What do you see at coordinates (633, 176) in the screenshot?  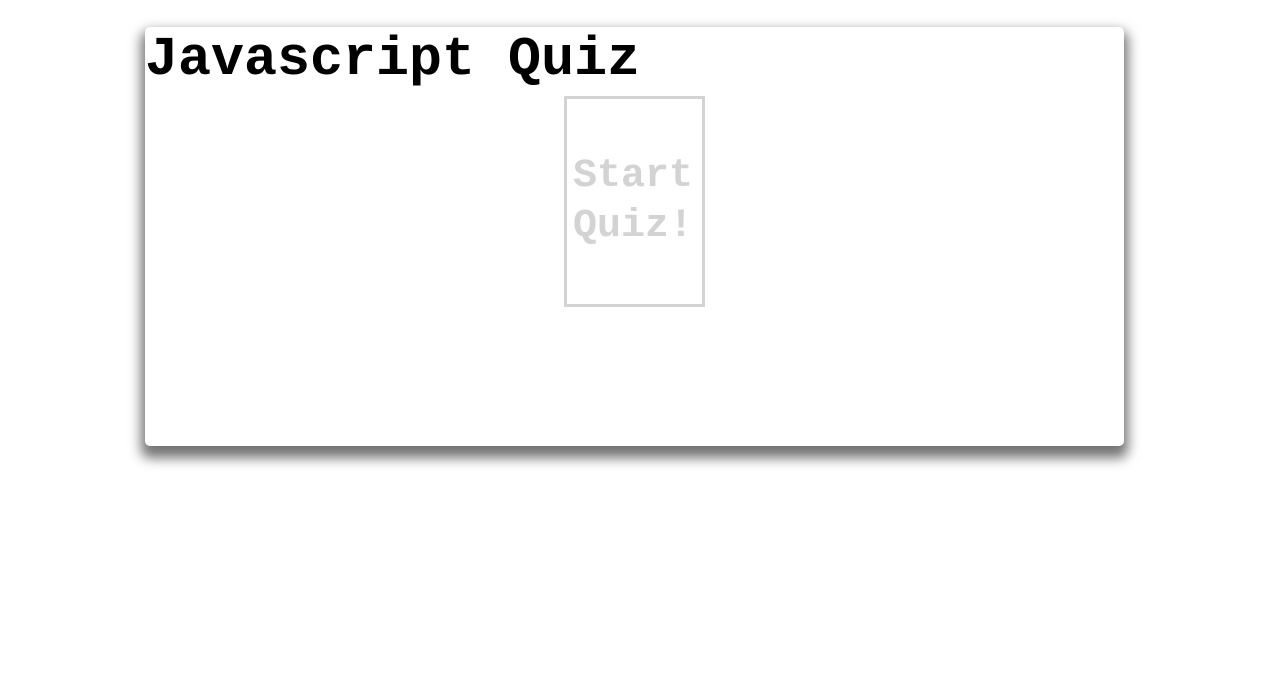 I see `start-quiz-label-line1: Start` at bounding box center [633, 176].